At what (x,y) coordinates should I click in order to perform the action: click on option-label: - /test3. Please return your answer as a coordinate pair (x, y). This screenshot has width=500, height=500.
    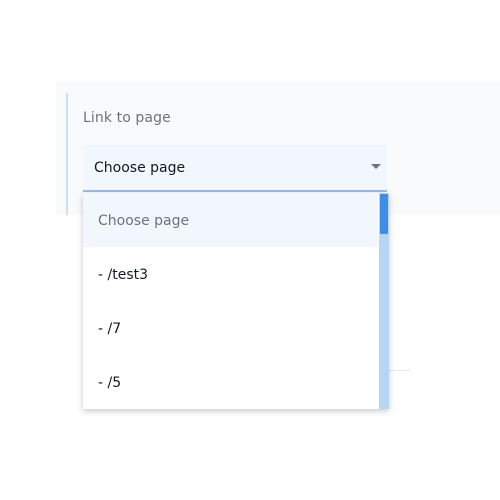
    Looking at the image, I should click on (123, 275).